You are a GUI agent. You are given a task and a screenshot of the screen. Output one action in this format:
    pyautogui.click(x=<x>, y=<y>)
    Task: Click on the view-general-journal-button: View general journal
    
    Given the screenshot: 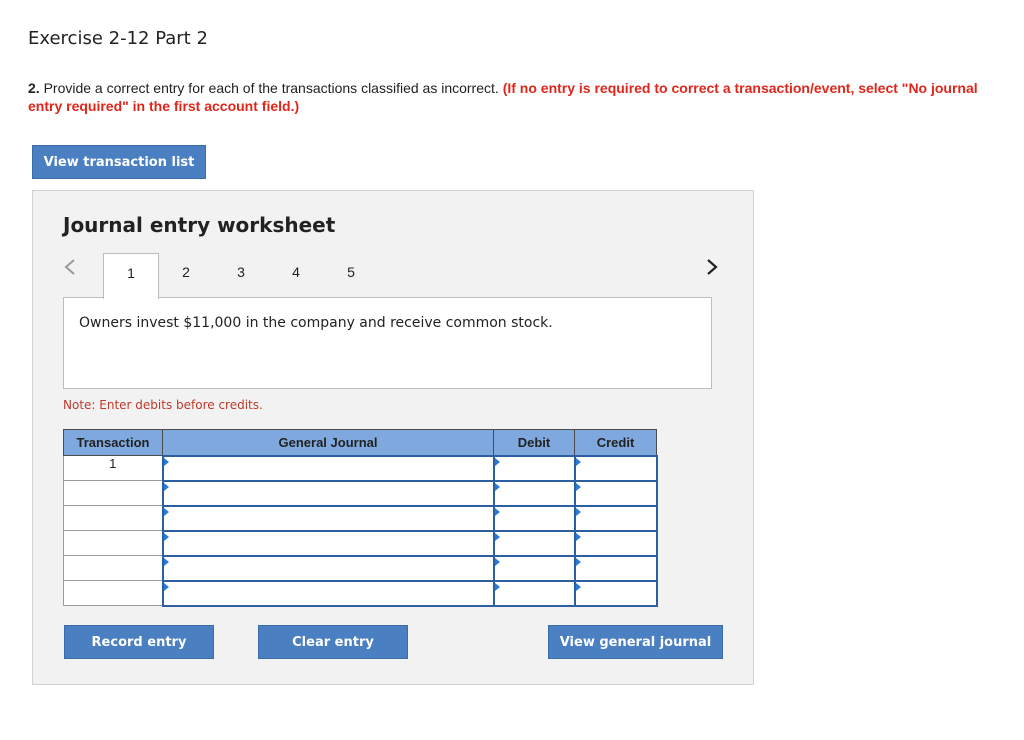 What is the action you would take?
    pyautogui.click(x=635, y=642)
    